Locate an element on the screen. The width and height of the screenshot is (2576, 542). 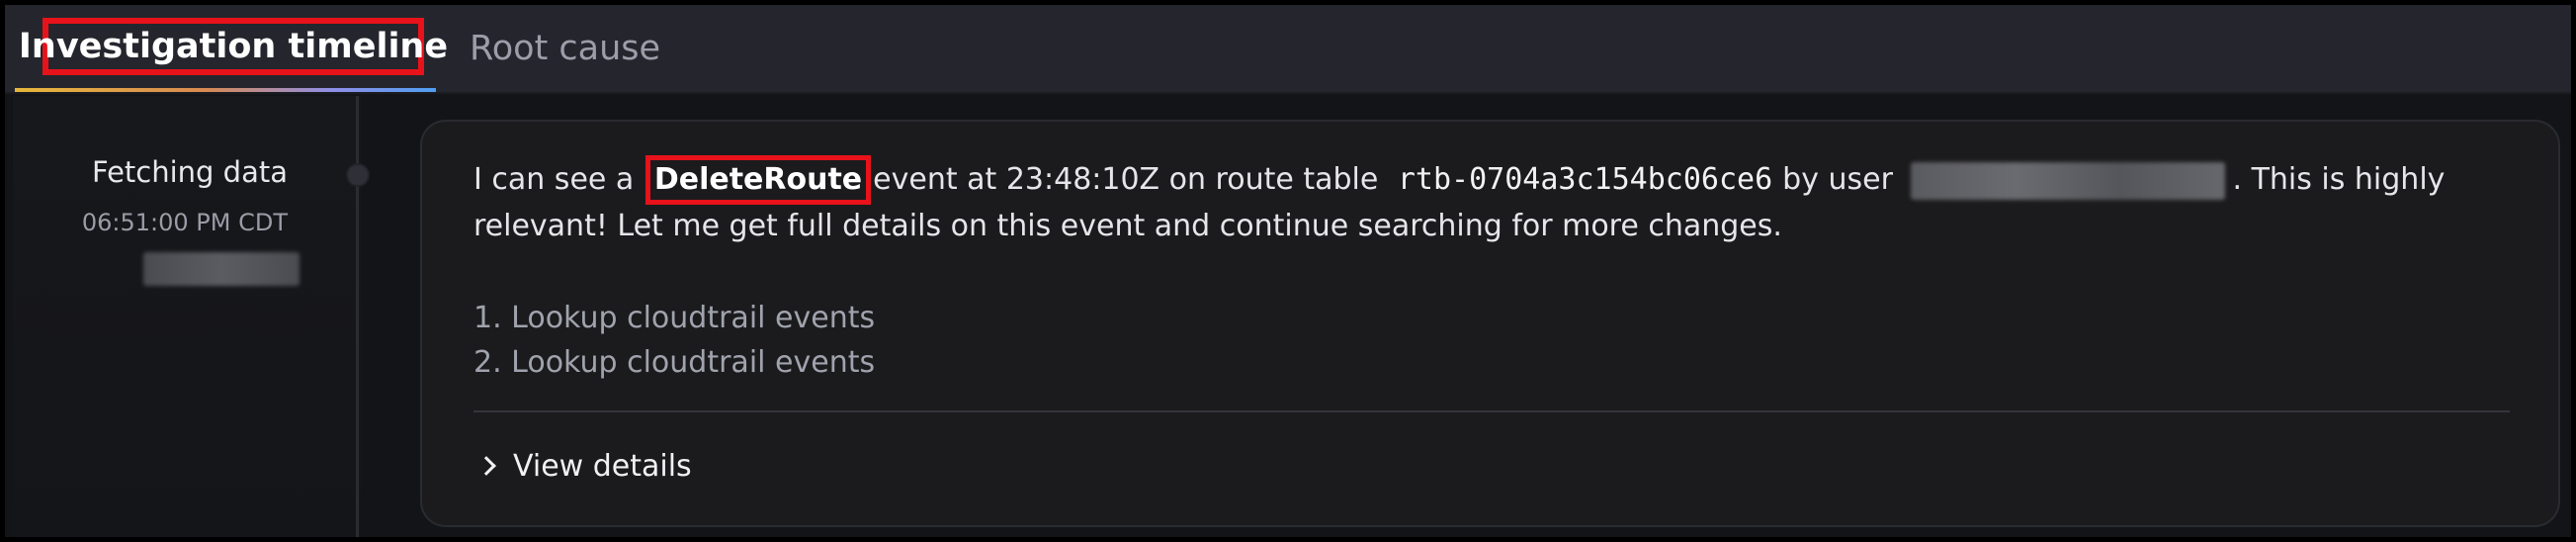
tab-investigation-timeline-label: Investigation timeline is located at coordinates (233, 46).